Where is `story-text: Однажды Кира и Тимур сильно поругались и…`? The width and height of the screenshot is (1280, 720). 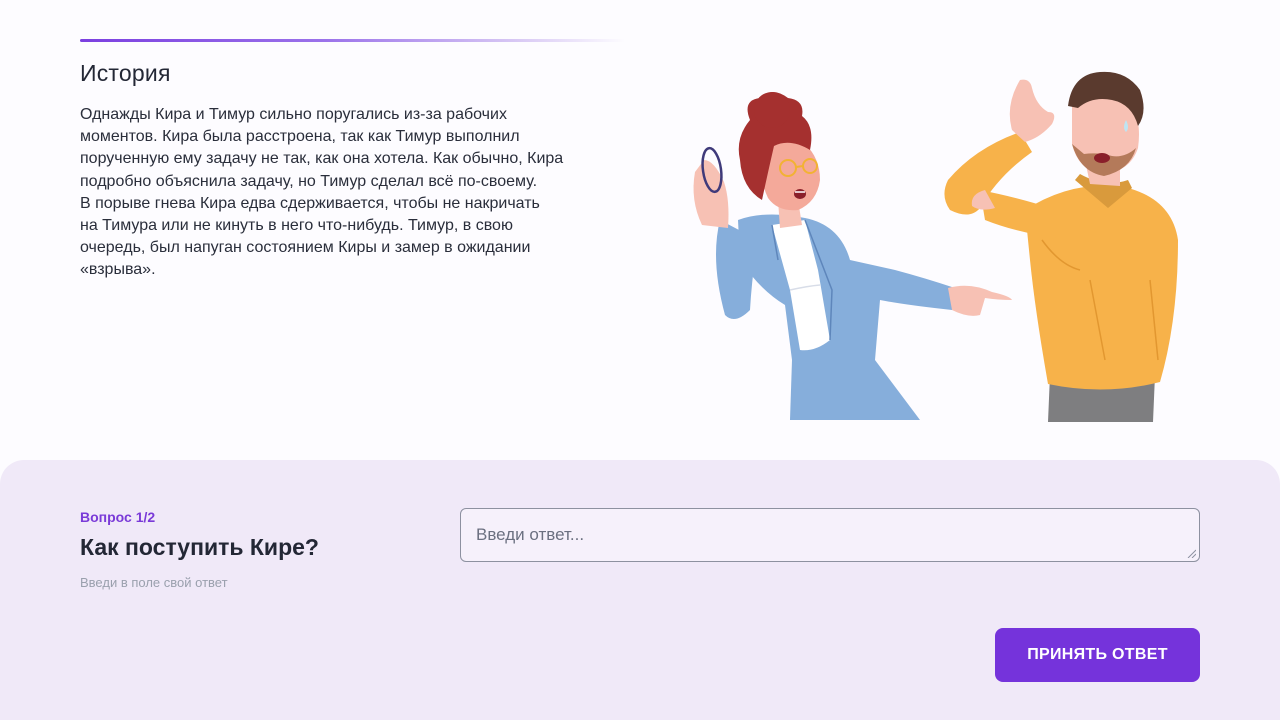 story-text: Однажды Кира и Тимур сильно поругались и… is located at coordinates (360, 193).